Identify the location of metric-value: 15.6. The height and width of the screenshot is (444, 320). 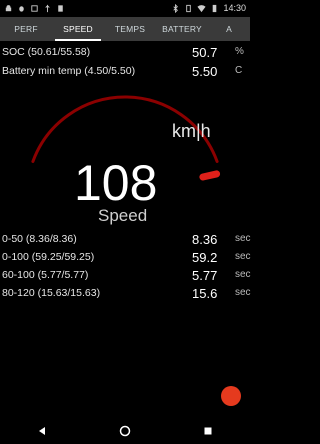
(205, 293).